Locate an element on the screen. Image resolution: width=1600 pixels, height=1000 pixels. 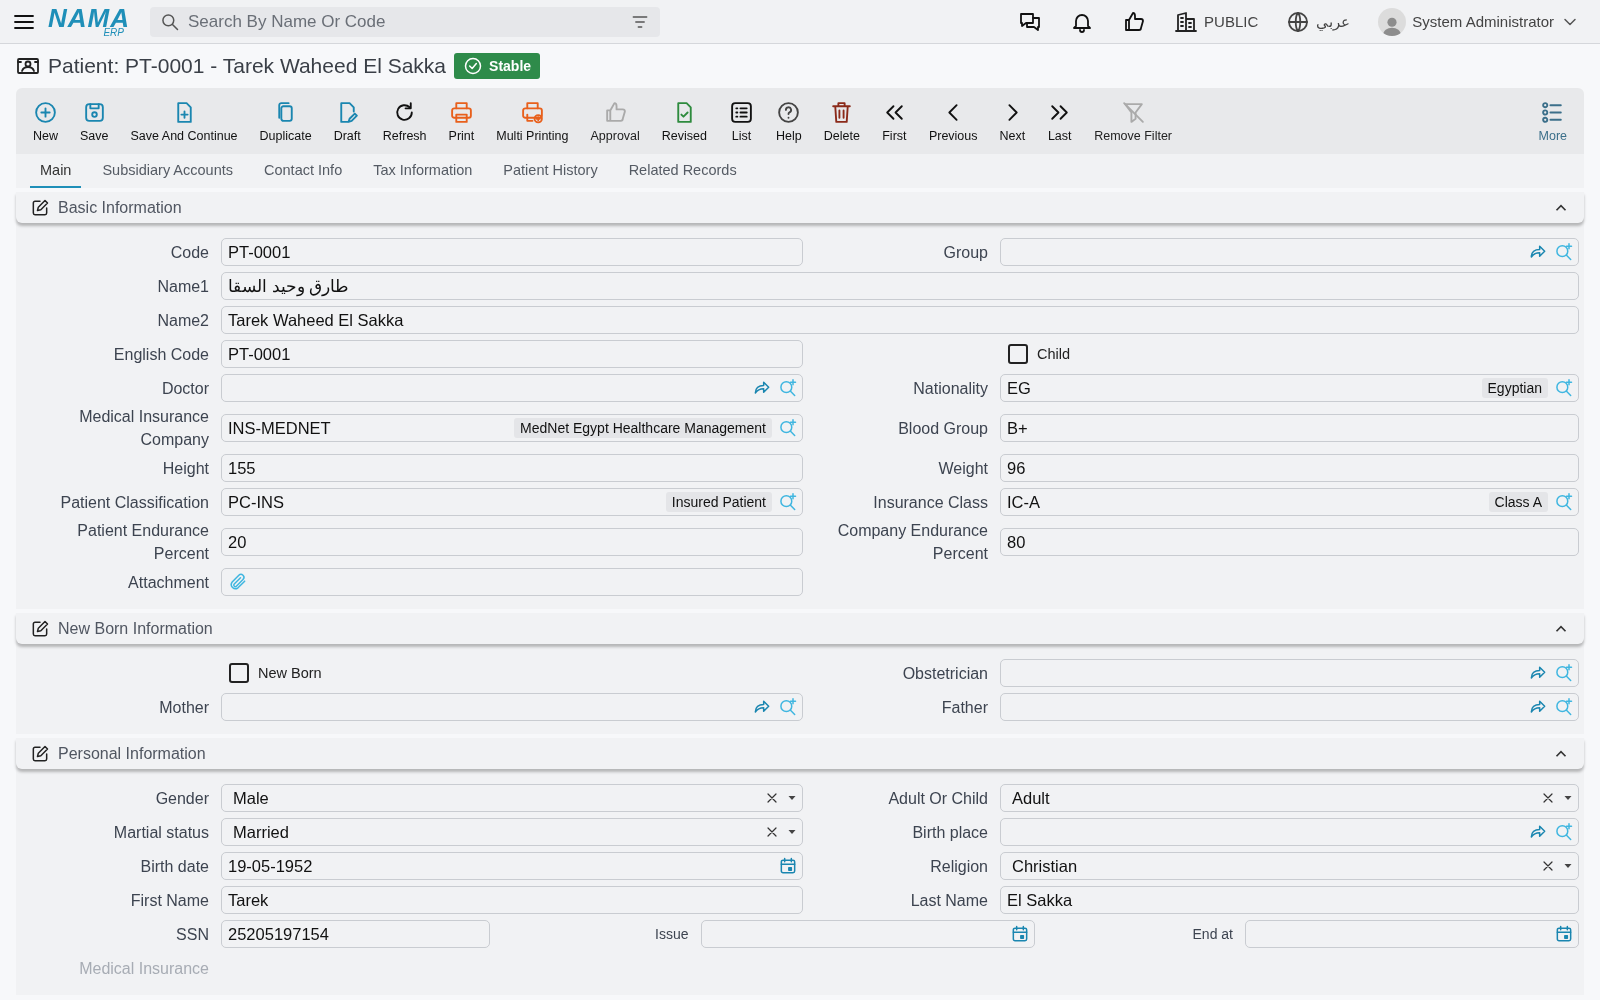
toolbar-button: Previous is located at coordinates (953, 121).